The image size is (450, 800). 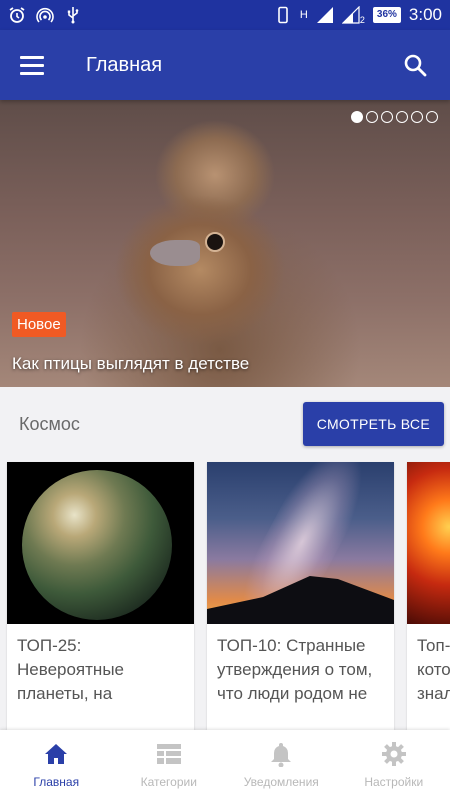 I want to click on vibrate-icon, so click(x=283, y=15).